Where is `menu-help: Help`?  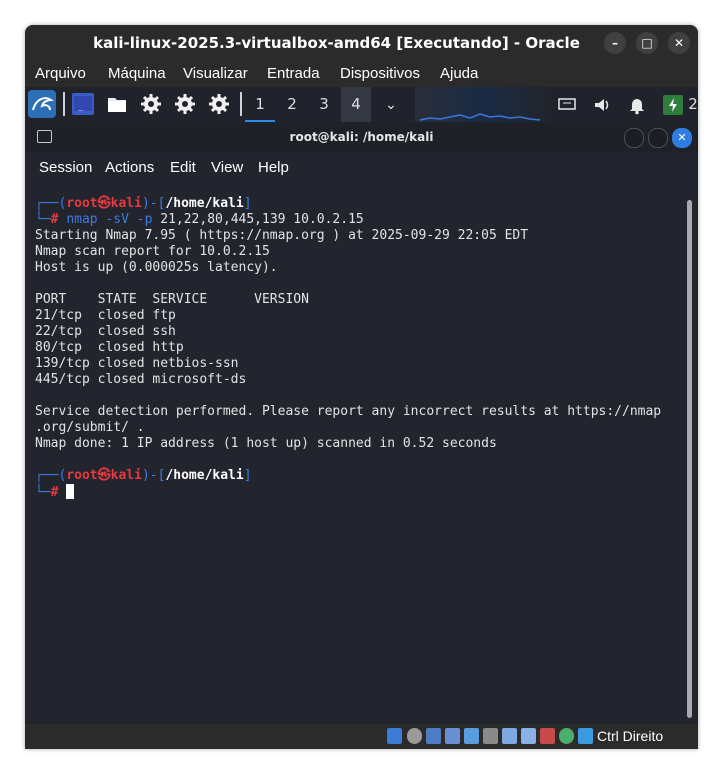
menu-help: Help is located at coordinates (273, 168).